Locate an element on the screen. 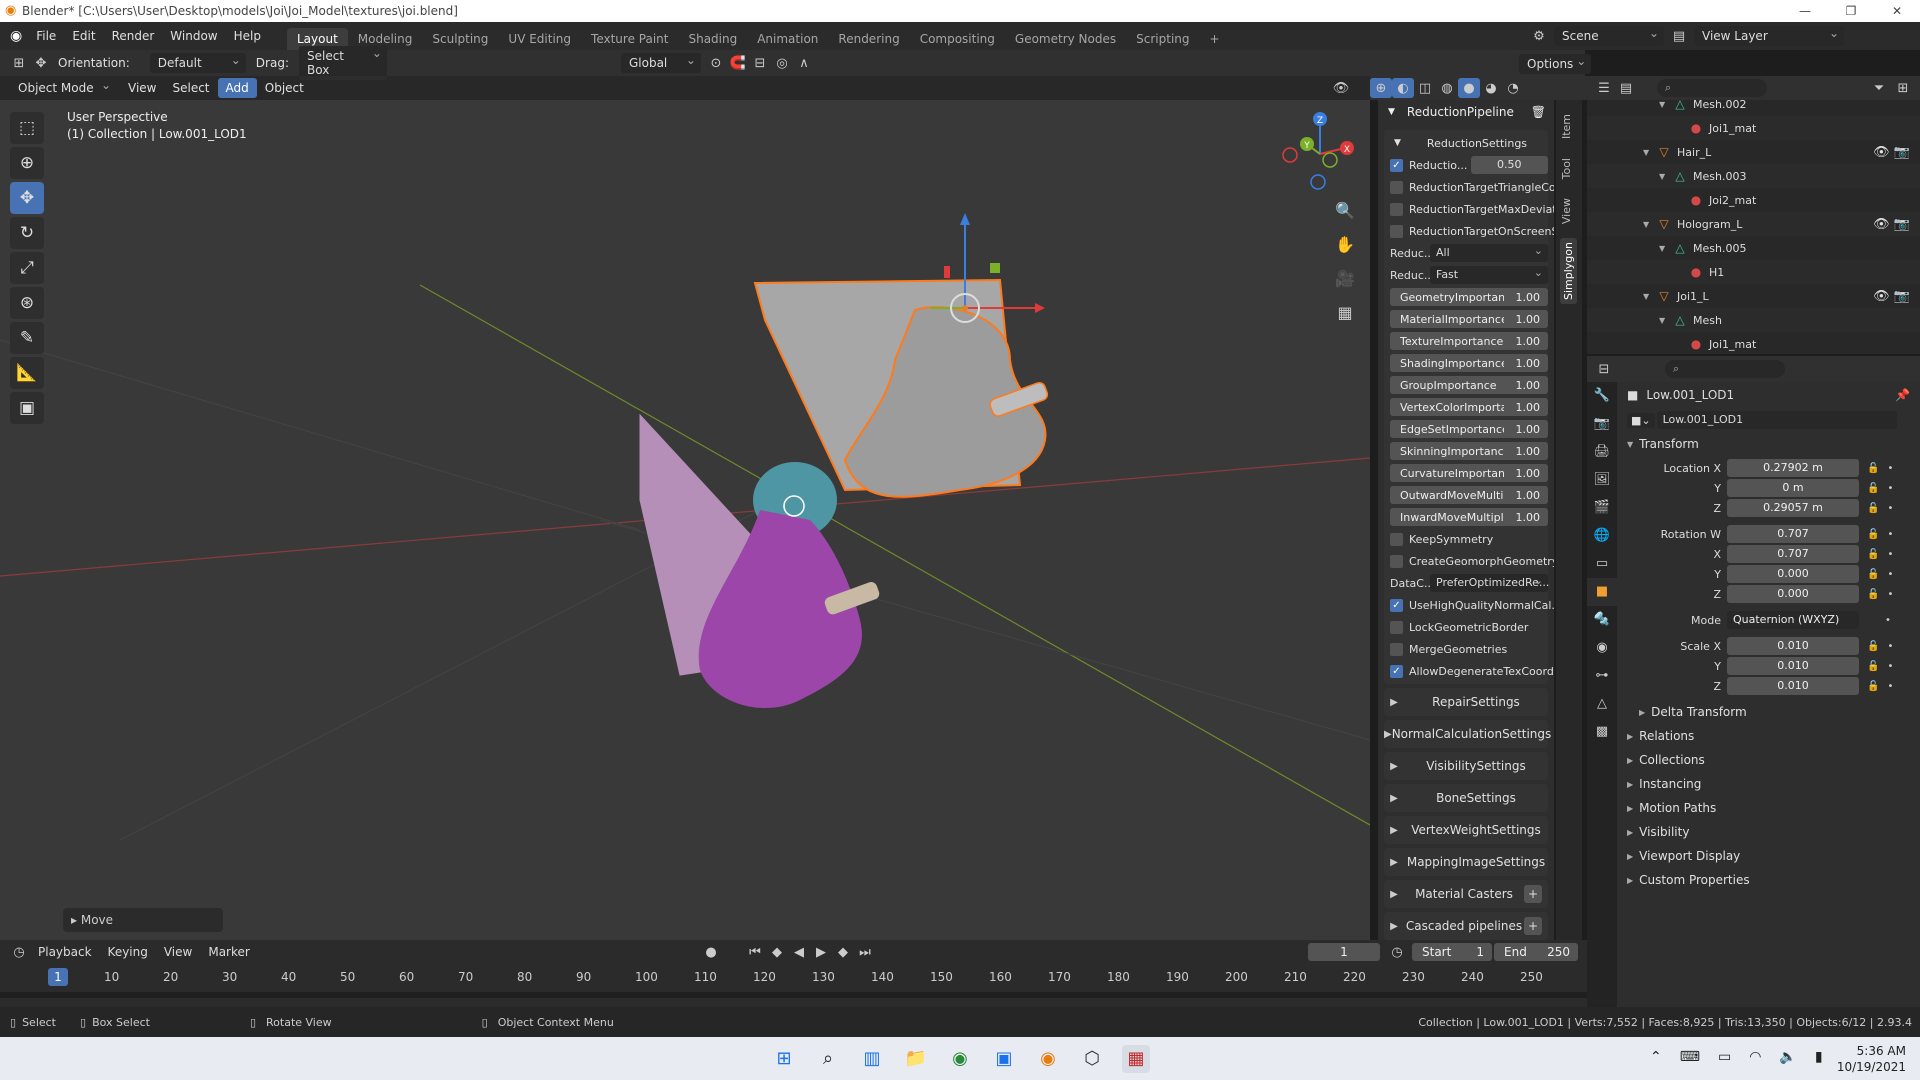 The image size is (1920, 1080). render-tab-icon: 📷 is located at coordinates (1602, 424).